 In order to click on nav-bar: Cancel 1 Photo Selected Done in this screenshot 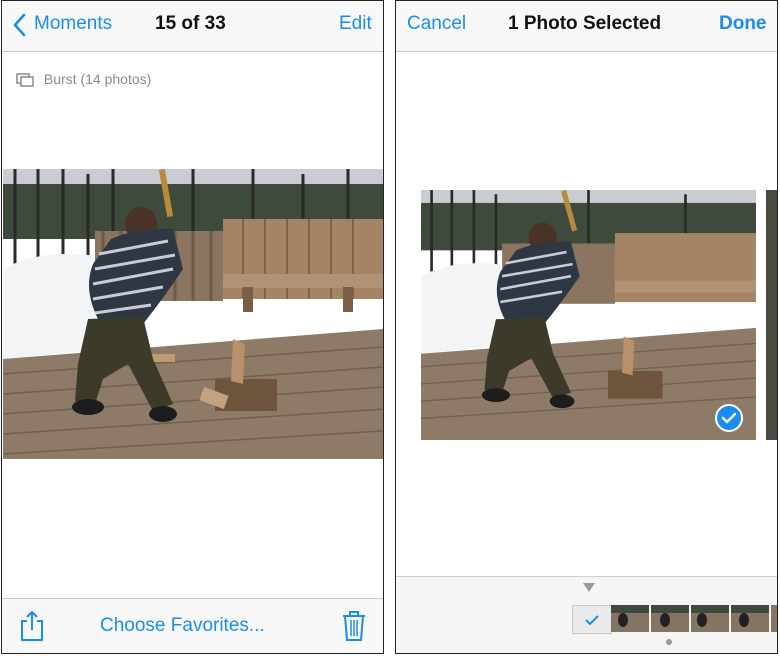, I will do `click(586, 26)`.